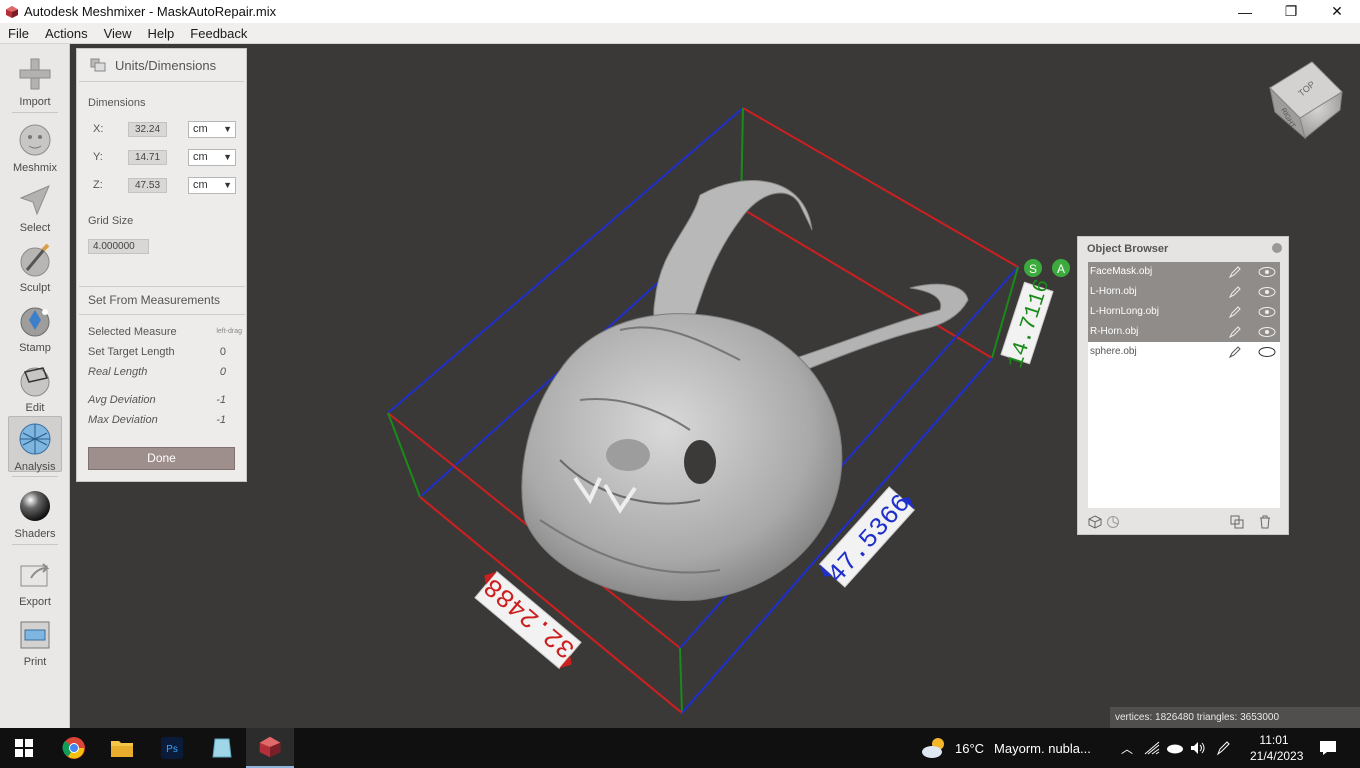 Image resolution: width=1360 pixels, height=768 pixels. What do you see at coordinates (1277, 248) in the screenshot?
I see `close-icon` at bounding box center [1277, 248].